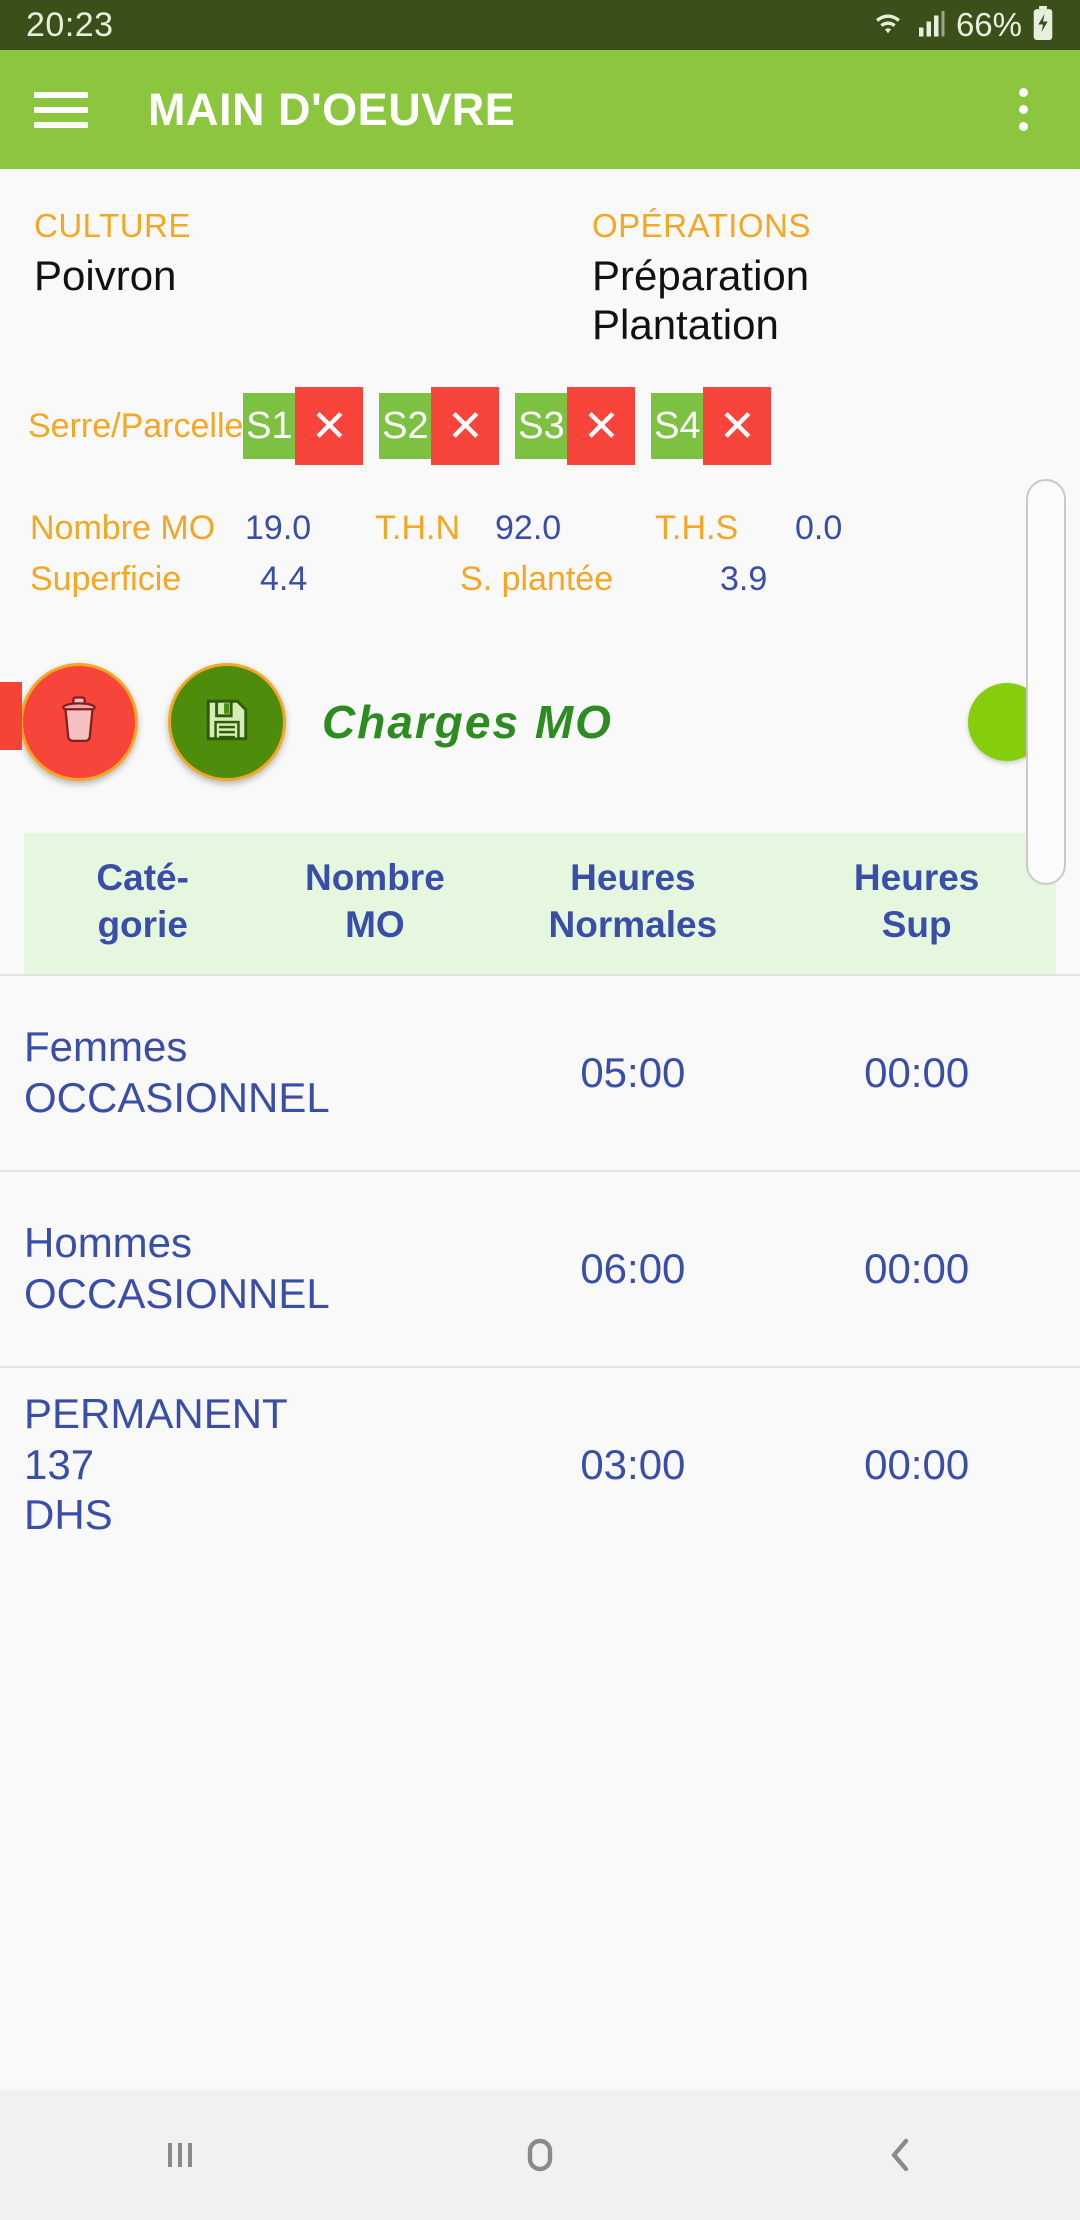 The width and height of the screenshot is (1080, 2220). What do you see at coordinates (540, 1071) in the screenshot?
I see `table-row: Femmes OCCASIONNEL 05:00 00:00` at bounding box center [540, 1071].